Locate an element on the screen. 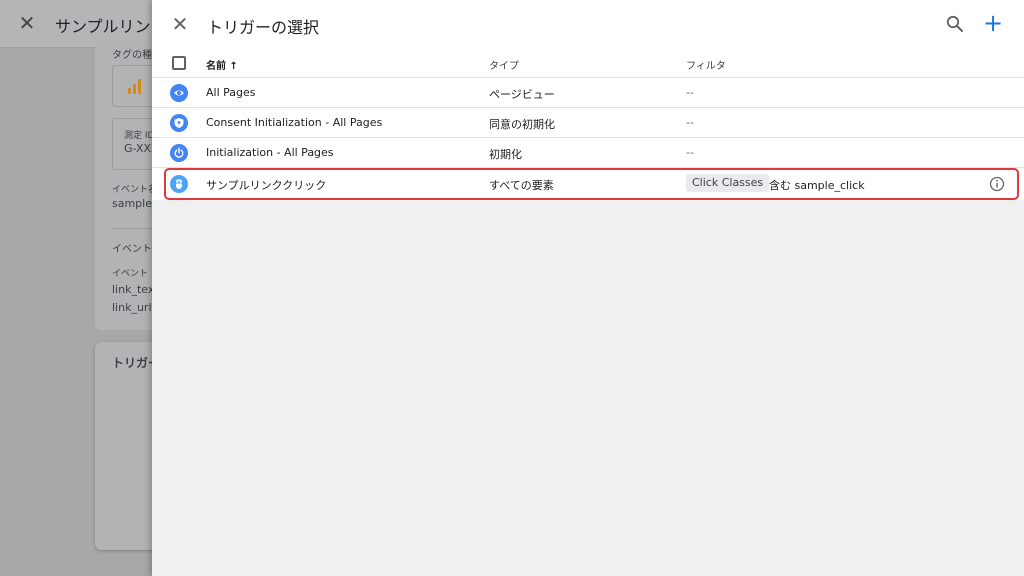  analytics-icon is located at coordinates (133, 86).